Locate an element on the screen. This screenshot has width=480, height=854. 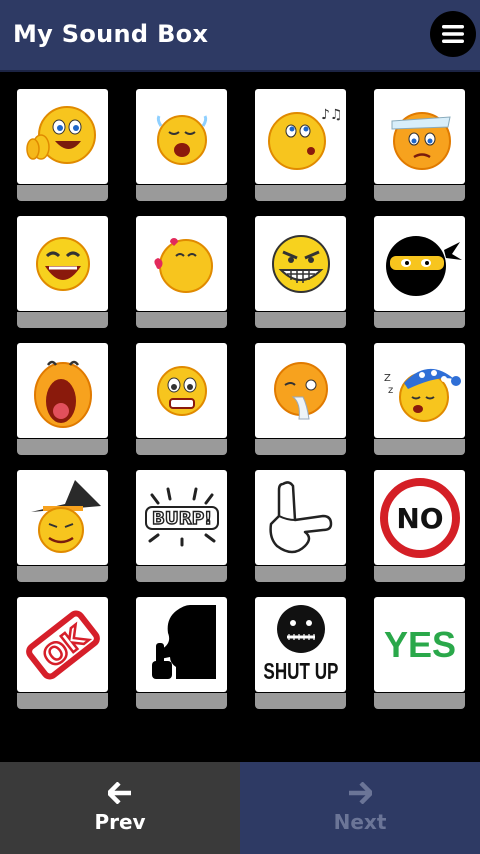
sound-tile-shut-up: SHUT UP is located at coordinates (300, 653).